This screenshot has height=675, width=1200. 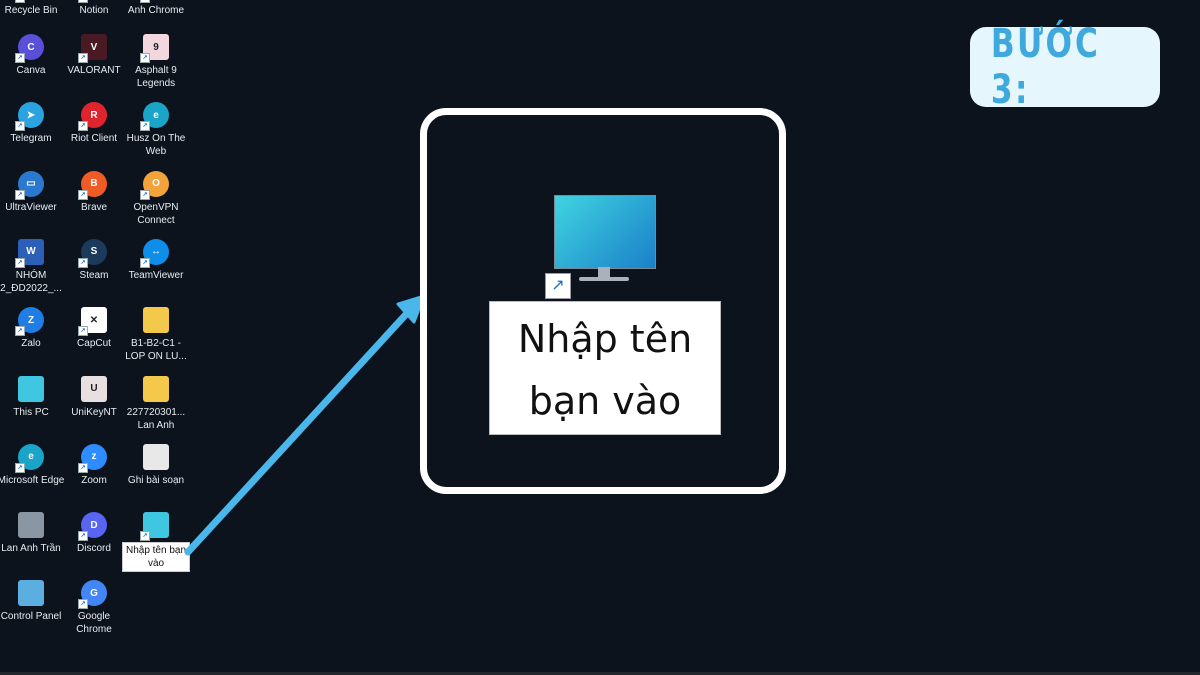 I want to click on desktop-icon: ↗ Notion, so click(x=94, y=8).